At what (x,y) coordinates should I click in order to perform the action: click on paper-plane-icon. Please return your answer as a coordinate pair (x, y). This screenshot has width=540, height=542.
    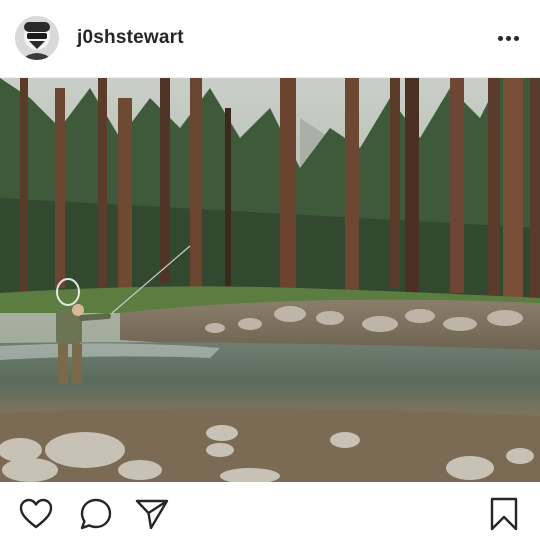
    Looking at the image, I should click on (152, 514).